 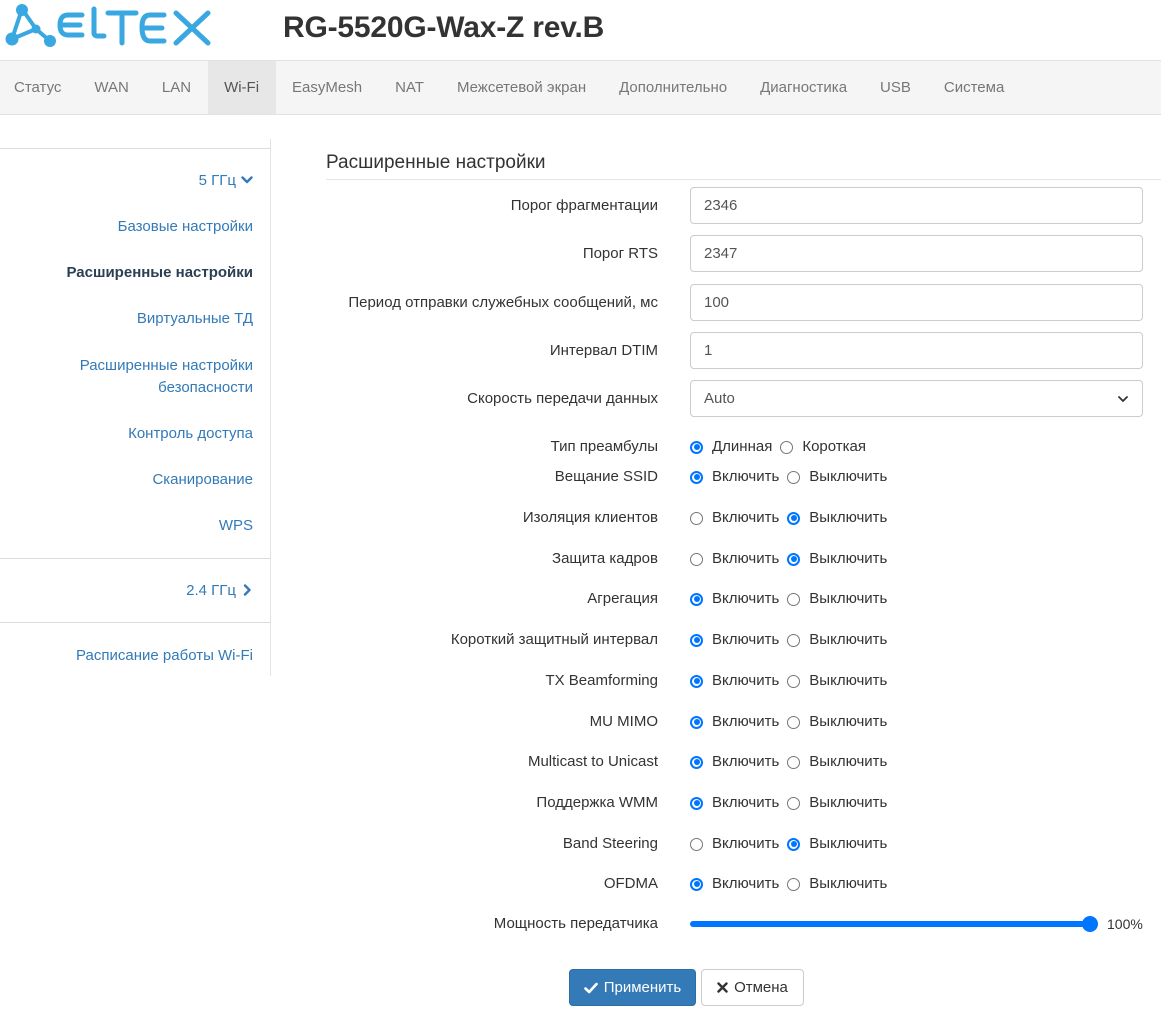 I want to click on data-rate-select: Auto, so click(x=916, y=398).